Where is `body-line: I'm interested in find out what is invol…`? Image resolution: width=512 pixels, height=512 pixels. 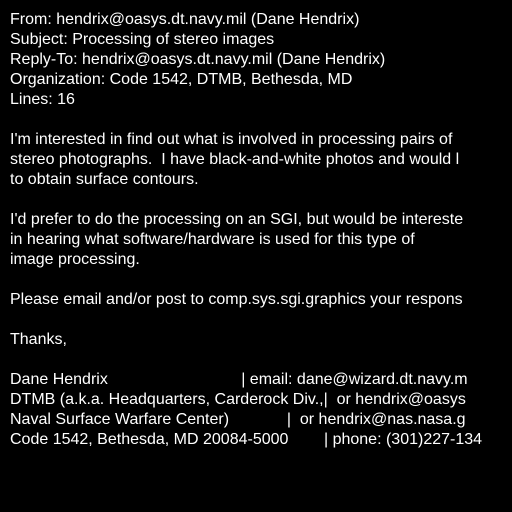
body-line: I'm interested in find out what is invol… is located at coordinates (231, 139).